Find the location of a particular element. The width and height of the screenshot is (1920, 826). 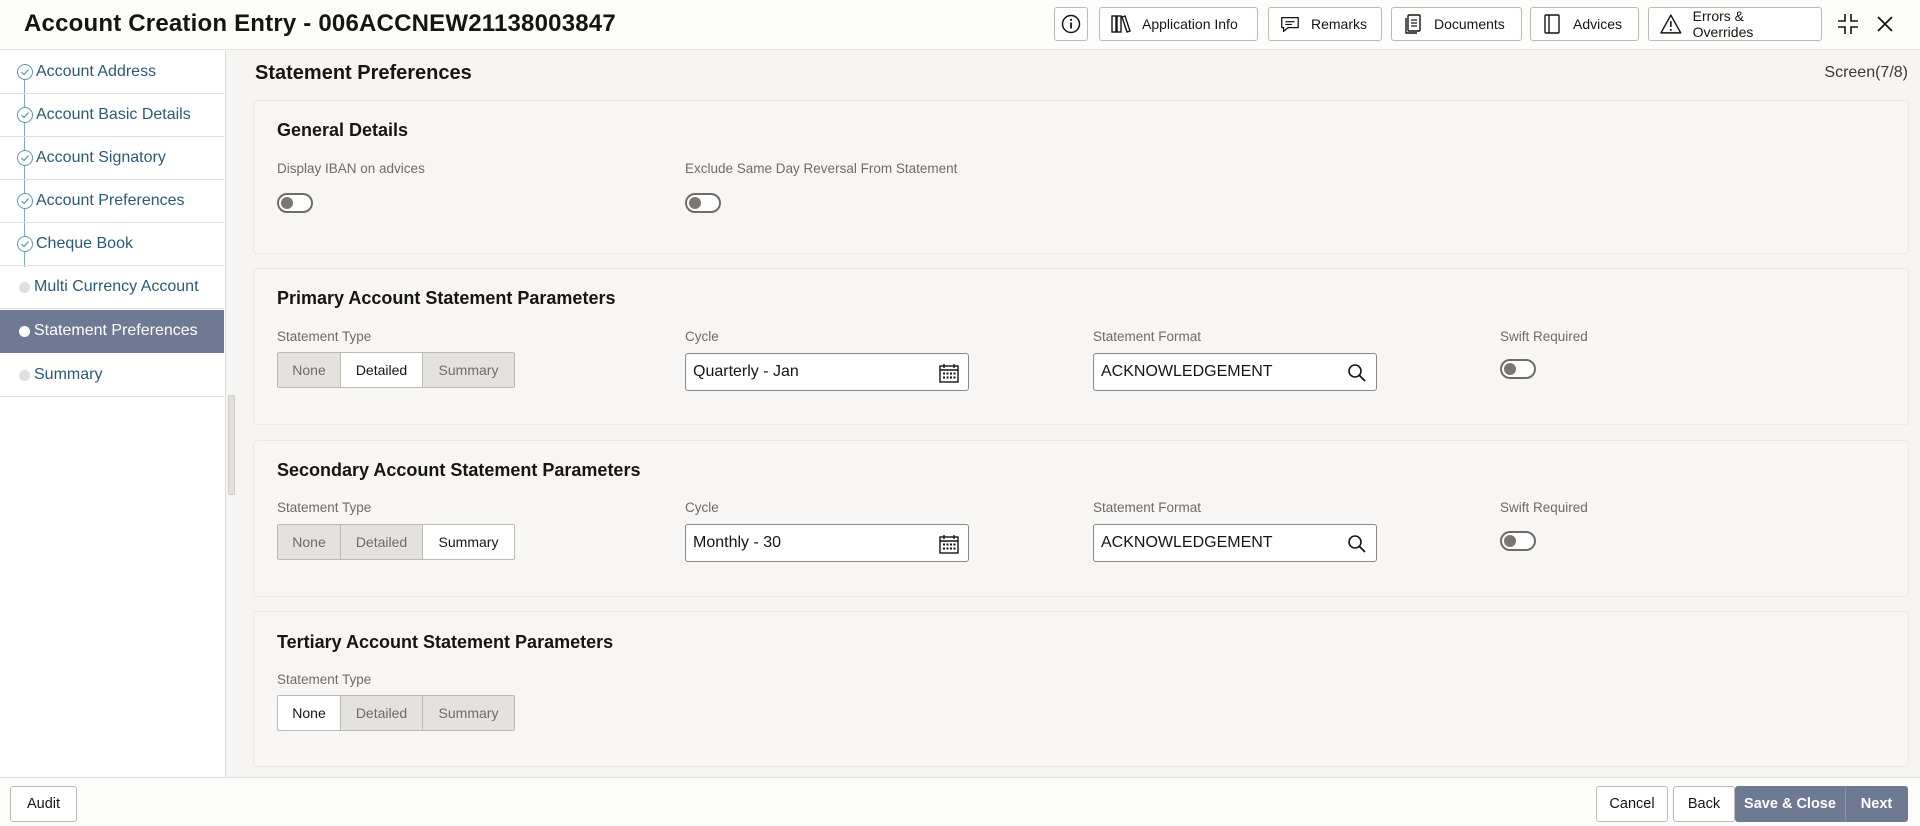

secondary-type-none: None is located at coordinates (309, 542).